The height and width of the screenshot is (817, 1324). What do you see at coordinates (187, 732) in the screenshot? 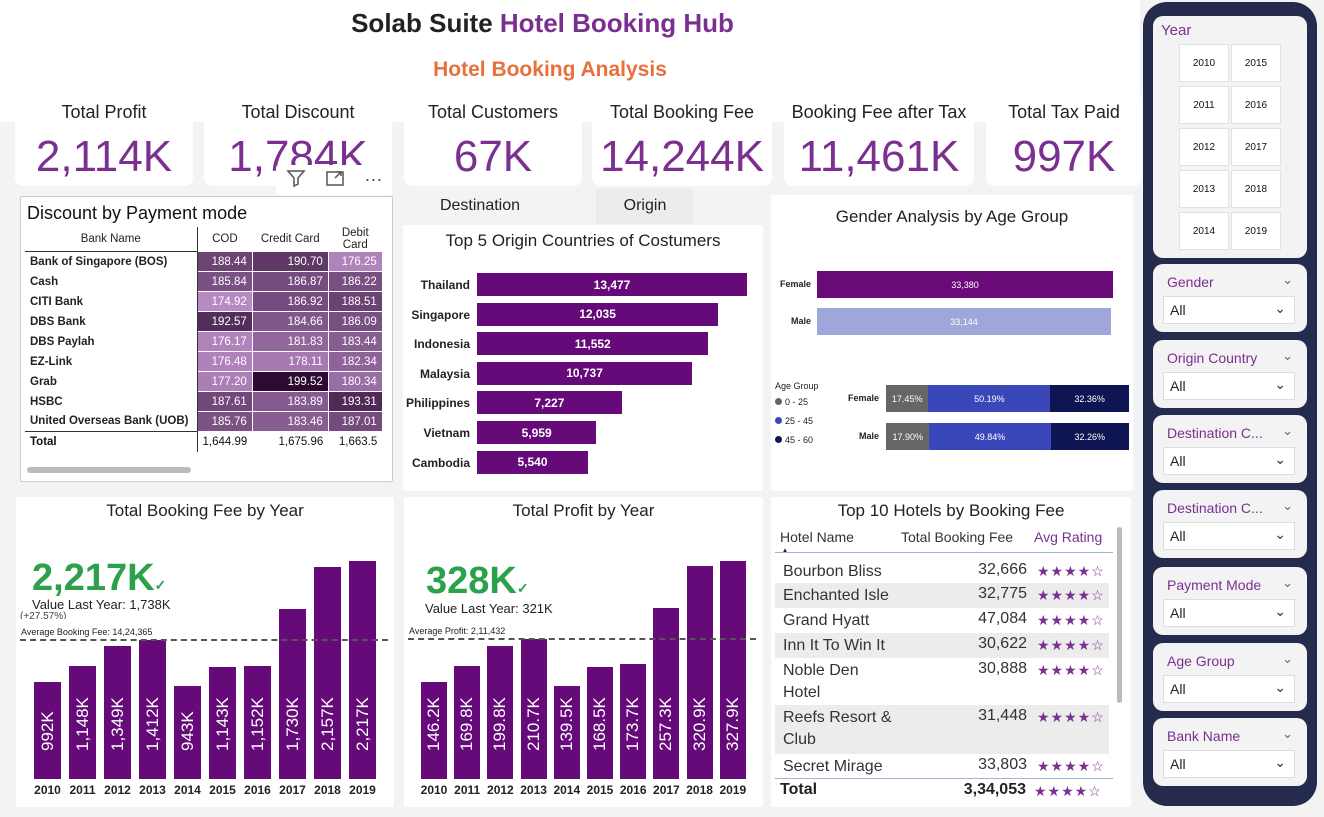
I see `year-bar: 943K` at bounding box center [187, 732].